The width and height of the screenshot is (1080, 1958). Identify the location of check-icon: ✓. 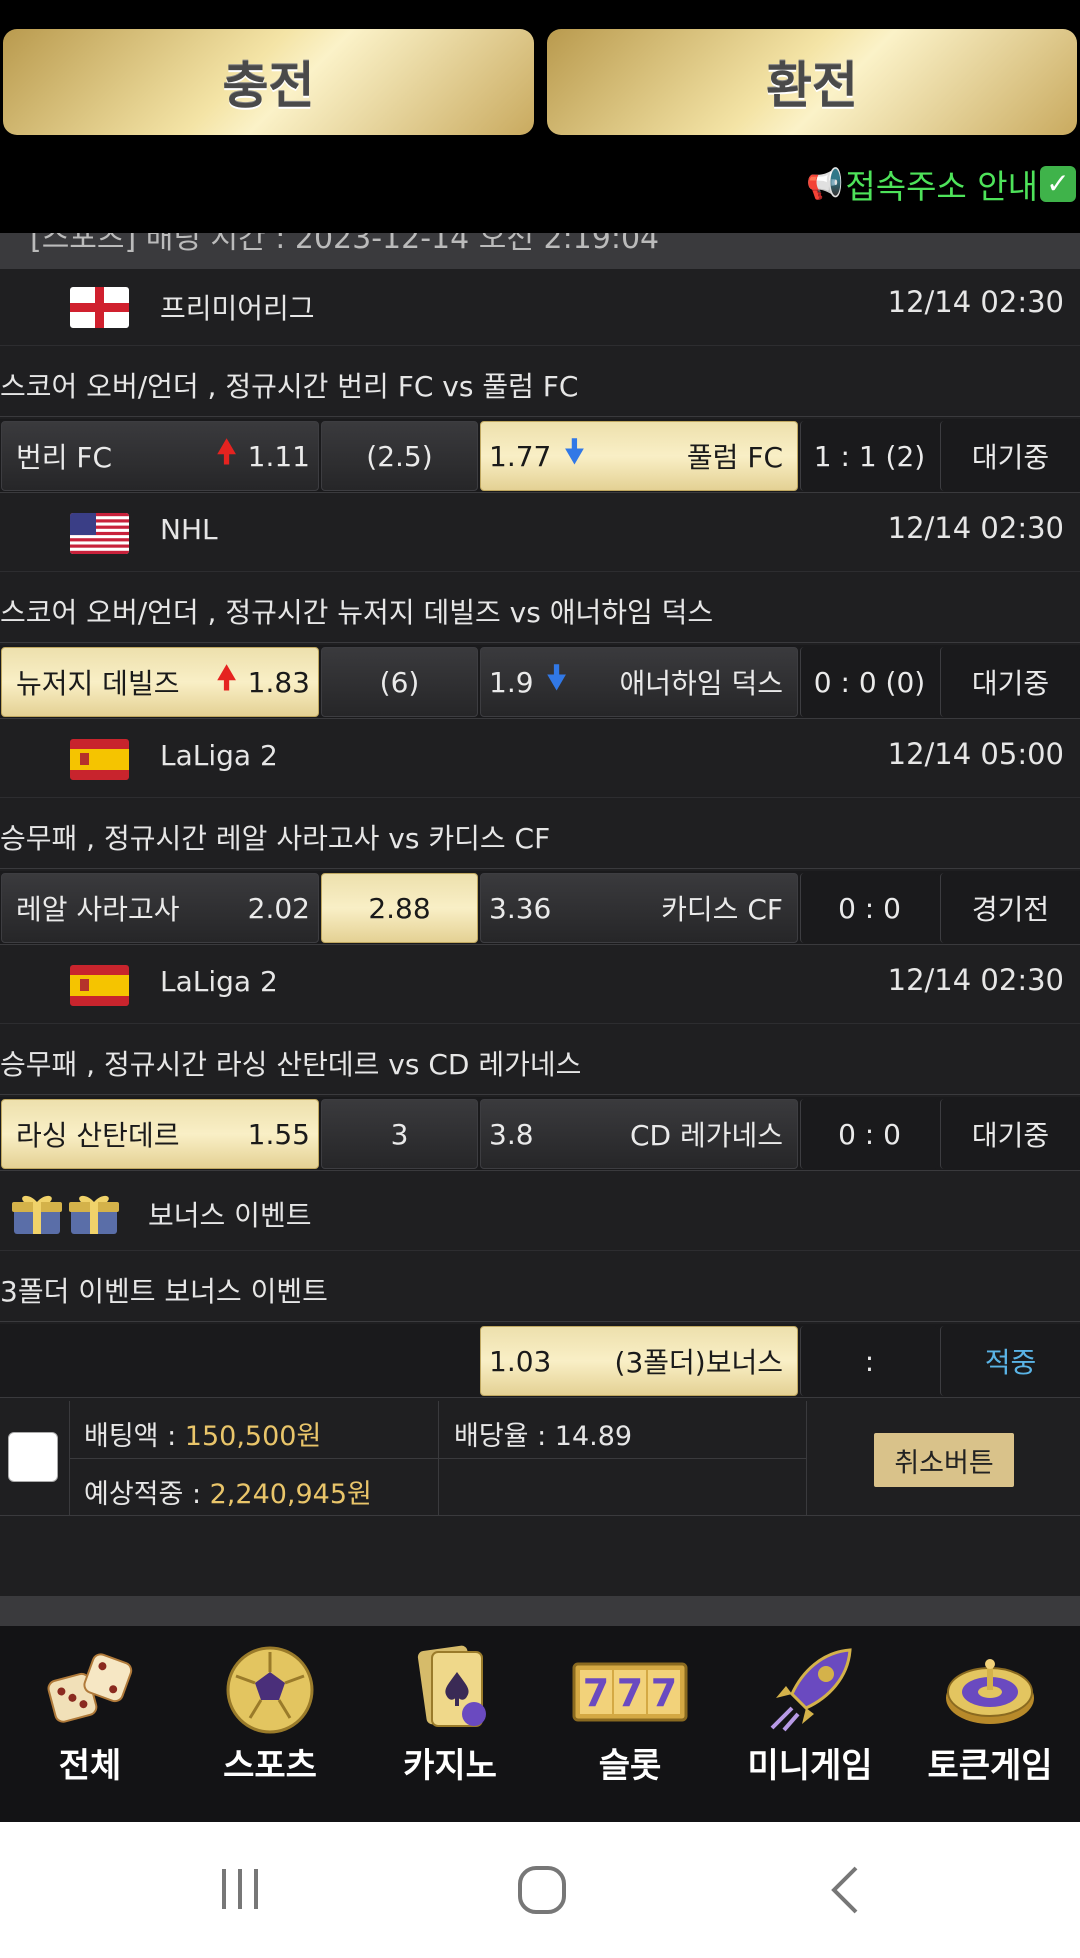
(1058, 184).